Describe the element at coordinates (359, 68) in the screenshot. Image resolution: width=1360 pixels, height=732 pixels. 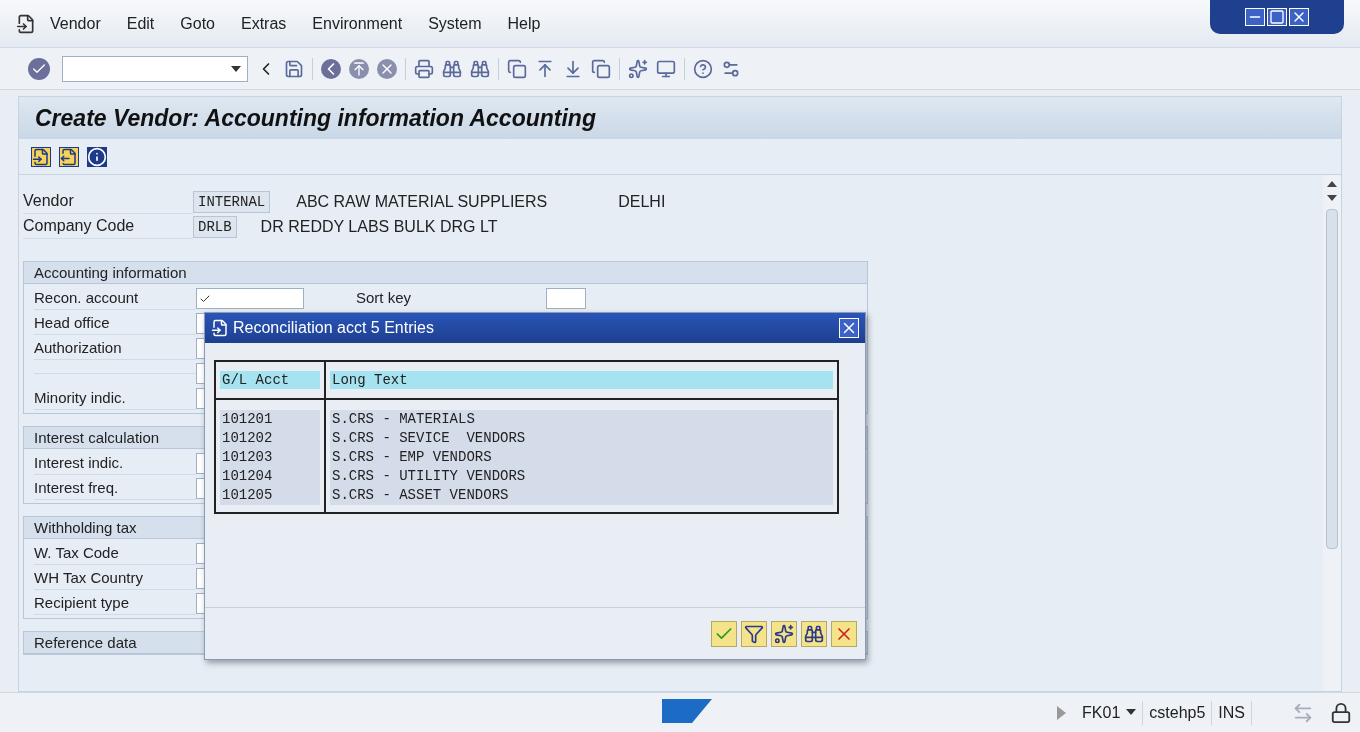
I see `exit-icon` at that location.